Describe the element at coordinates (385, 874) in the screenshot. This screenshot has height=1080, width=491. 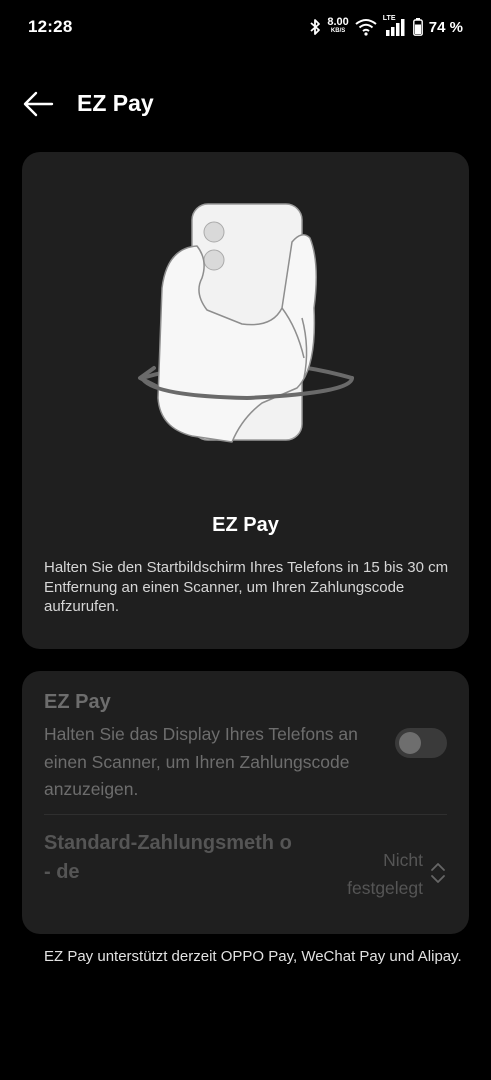
I see `default-payment-method-value: Nicht festgelegt` at that location.